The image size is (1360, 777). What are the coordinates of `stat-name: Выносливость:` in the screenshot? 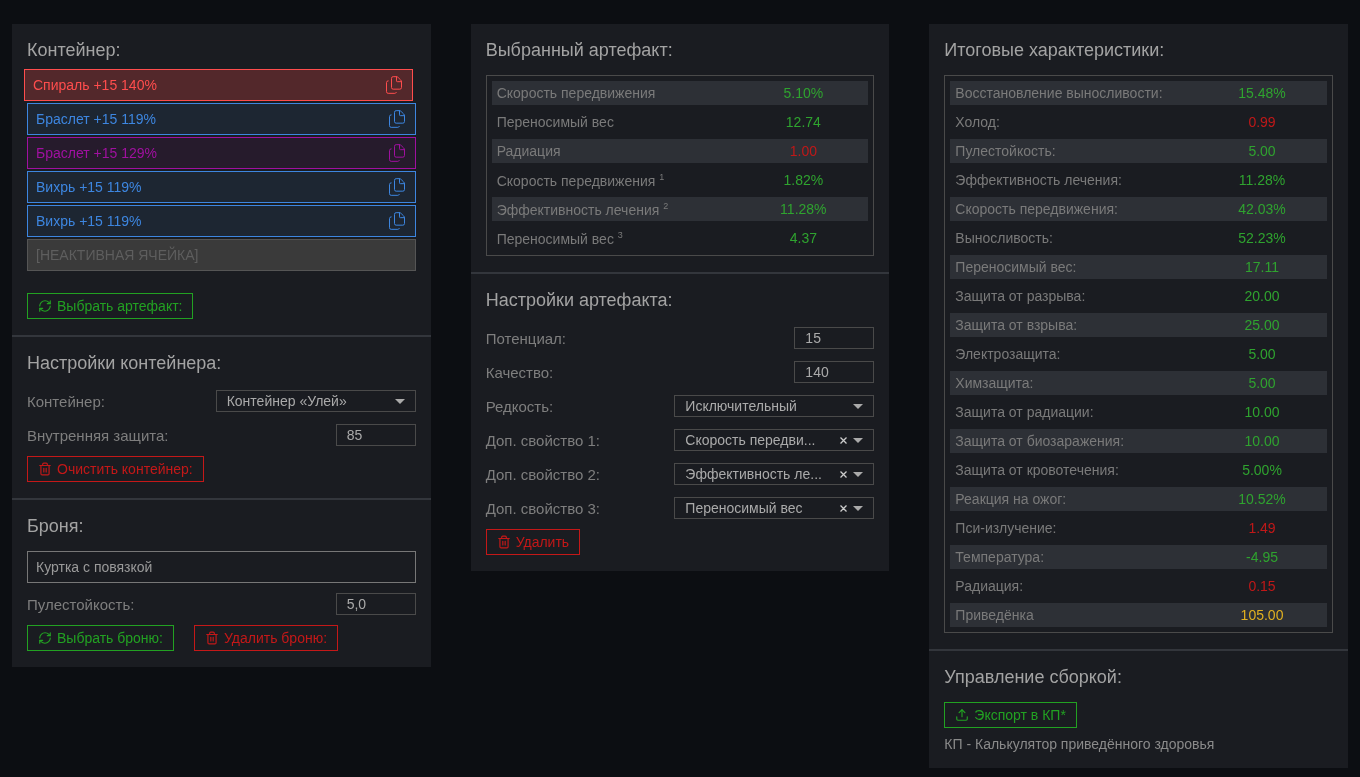 It's located at (1004, 238).